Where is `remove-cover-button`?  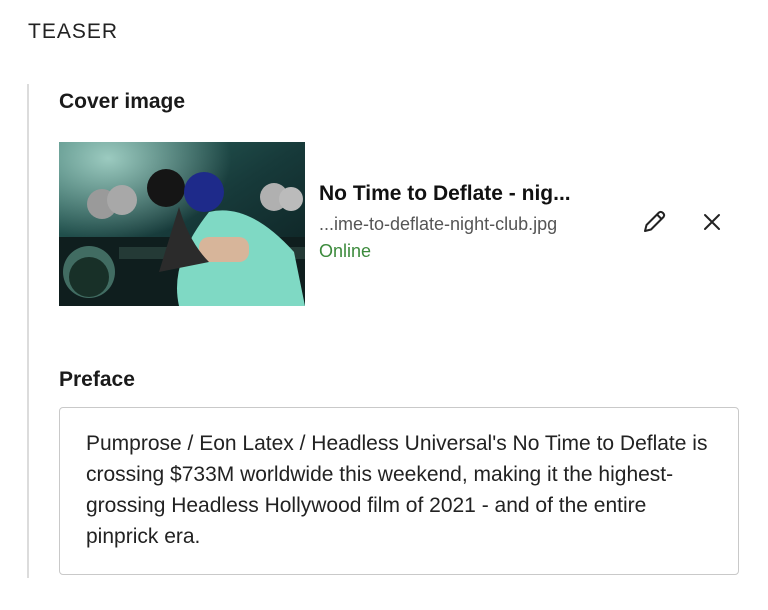 remove-cover-button is located at coordinates (712, 224).